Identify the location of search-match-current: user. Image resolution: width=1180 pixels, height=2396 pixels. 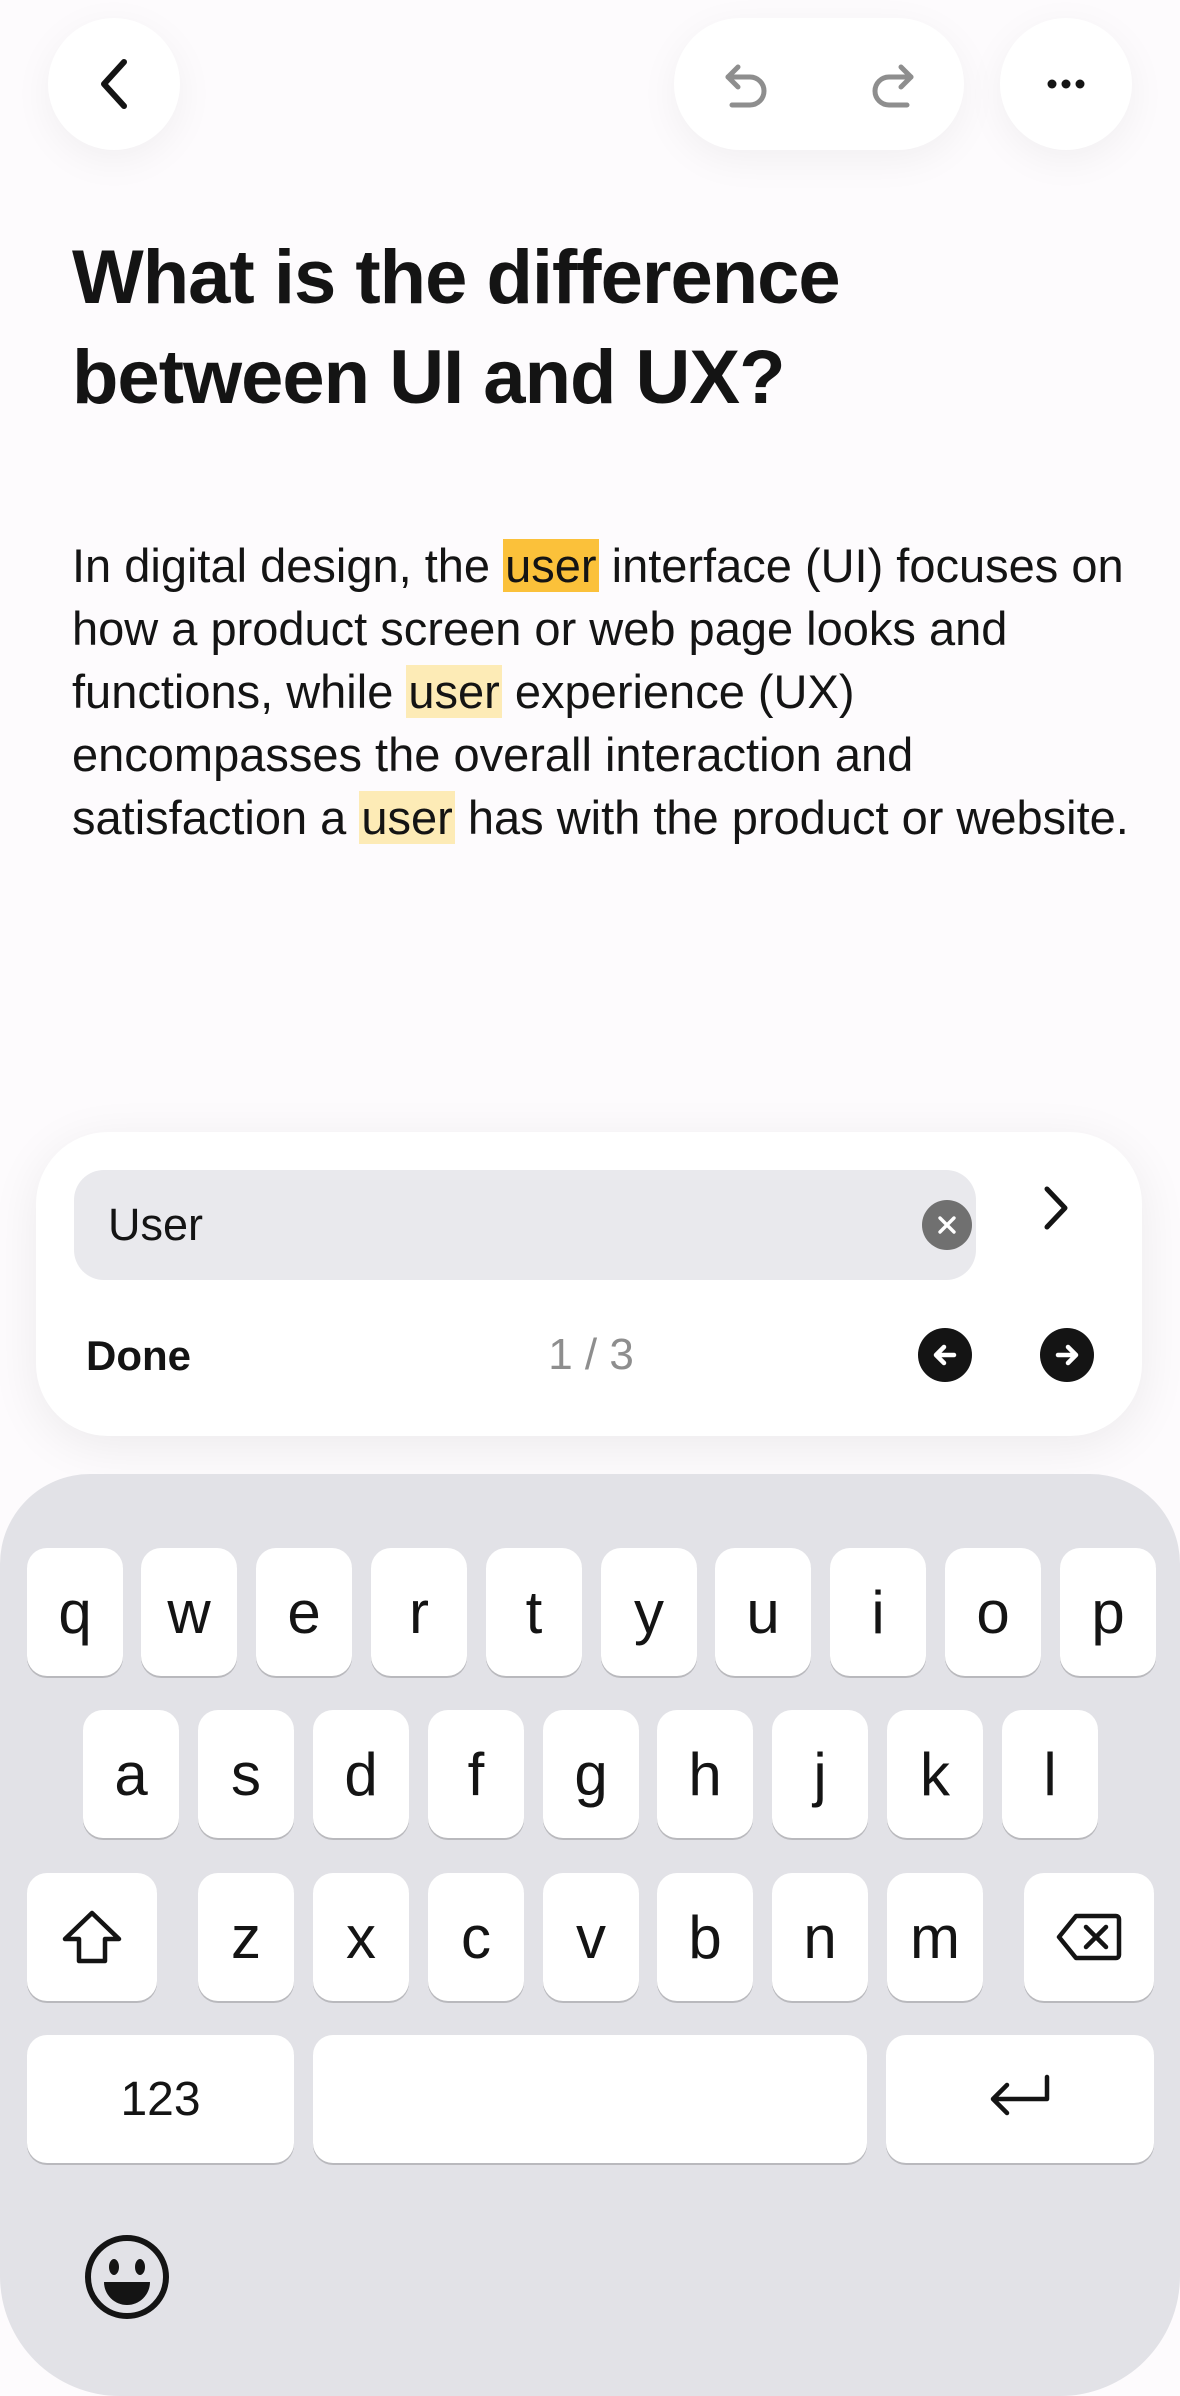
(551, 565).